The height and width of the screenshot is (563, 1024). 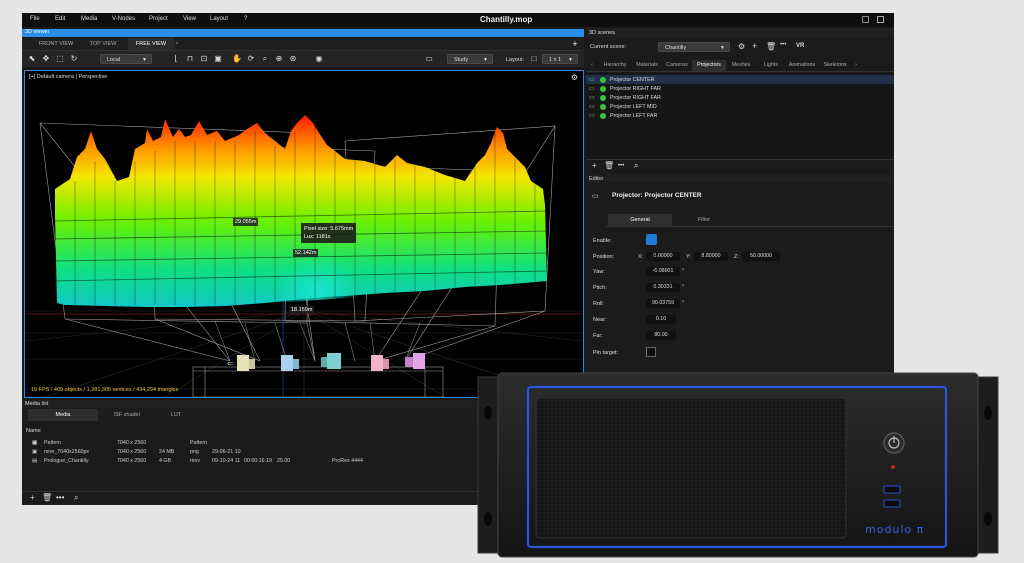 What do you see at coordinates (218, 59) in the screenshot?
I see `object-icon: ▣` at bounding box center [218, 59].